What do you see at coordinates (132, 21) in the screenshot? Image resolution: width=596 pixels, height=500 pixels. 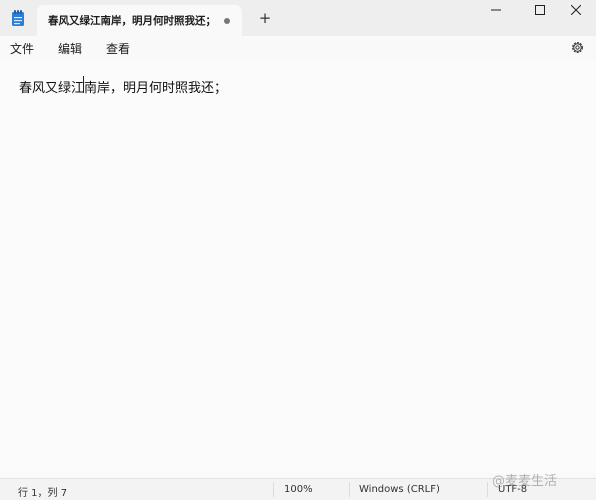 I see `tab-title: 春风又绿江南岸，明月何时照我还；` at bounding box center [132, 21].